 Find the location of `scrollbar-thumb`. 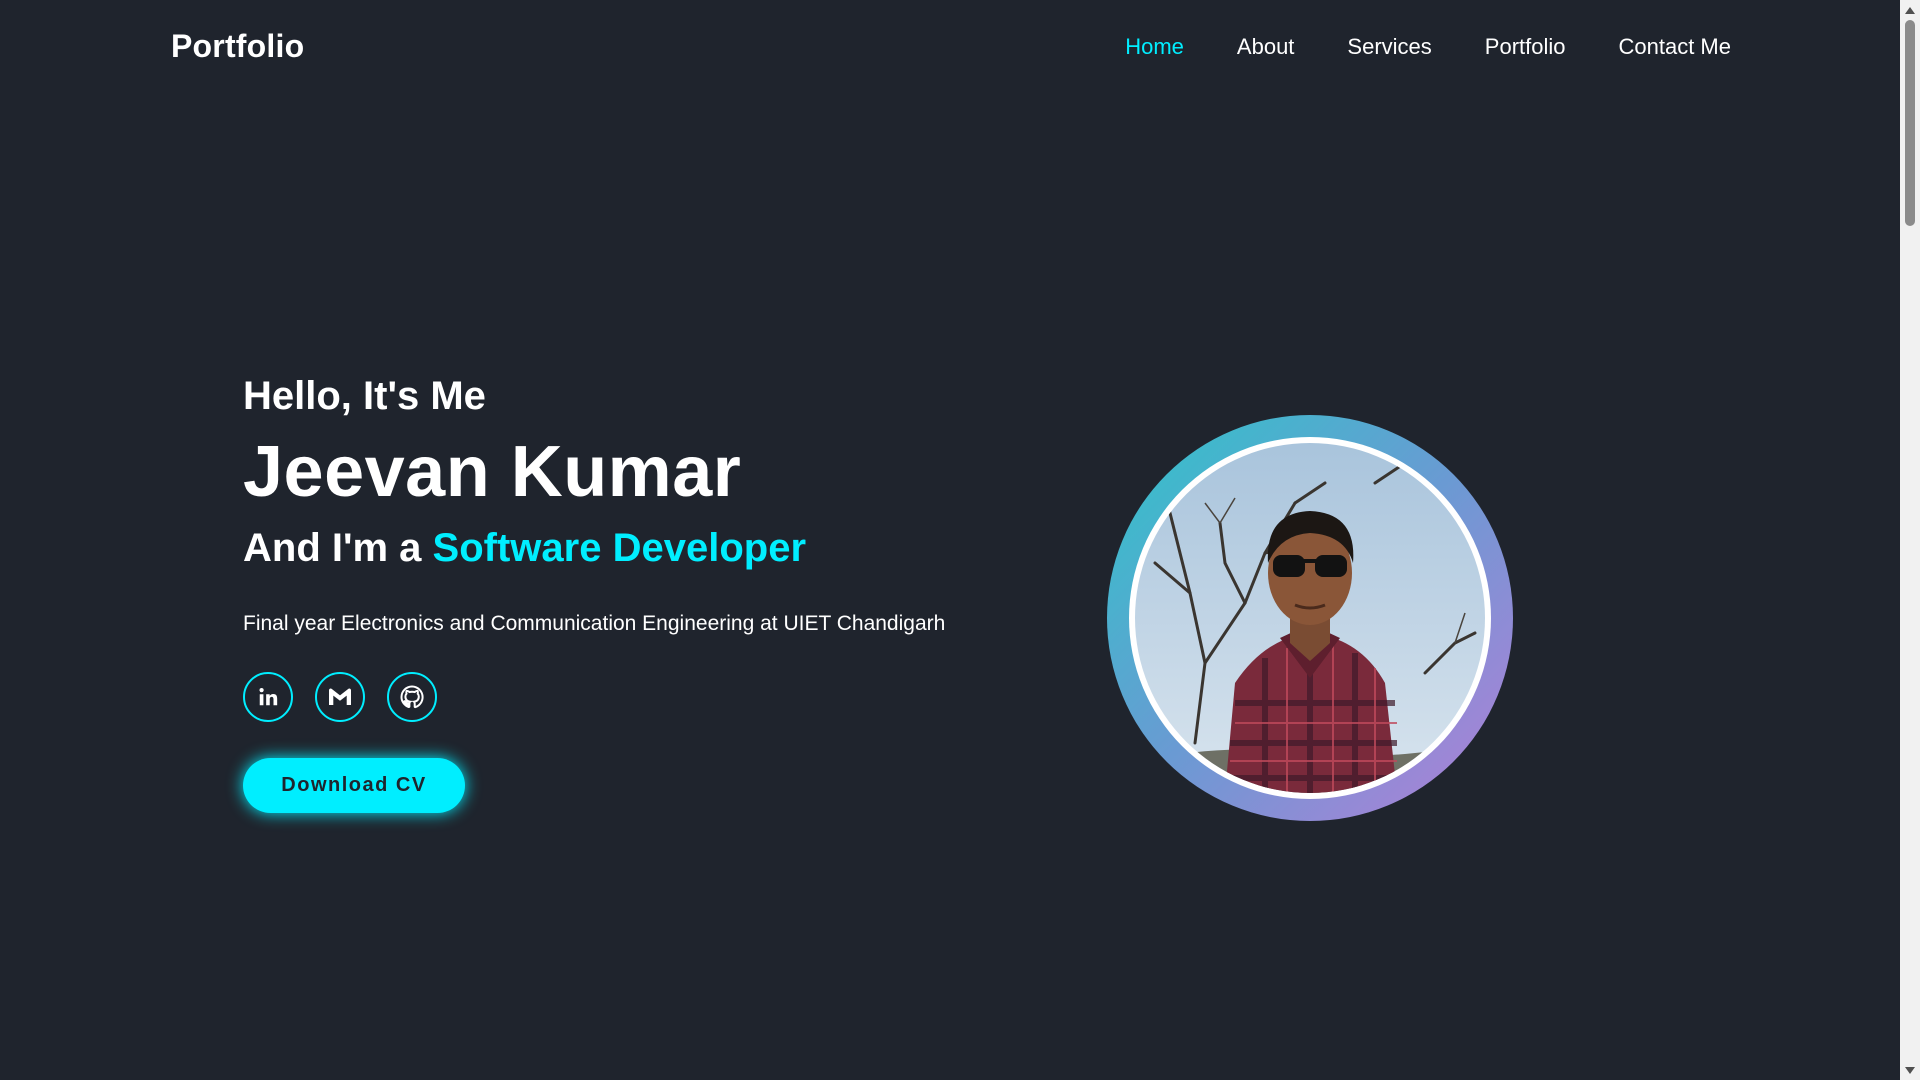

scrollbar-thumb is located at coordinates (1910, 123).